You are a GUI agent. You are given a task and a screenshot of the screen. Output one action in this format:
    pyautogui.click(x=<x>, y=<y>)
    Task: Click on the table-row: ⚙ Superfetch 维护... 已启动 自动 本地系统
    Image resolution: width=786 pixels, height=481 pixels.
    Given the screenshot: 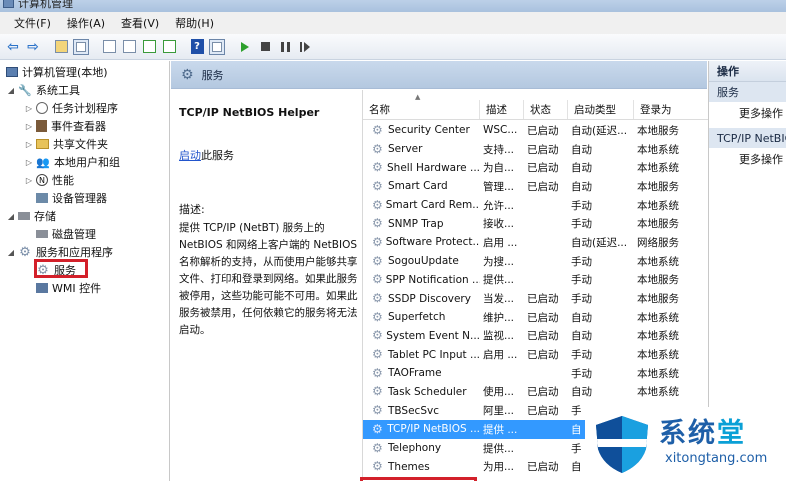 What is the action you would take?
    pyautogui.click(x=535, y=317)
    